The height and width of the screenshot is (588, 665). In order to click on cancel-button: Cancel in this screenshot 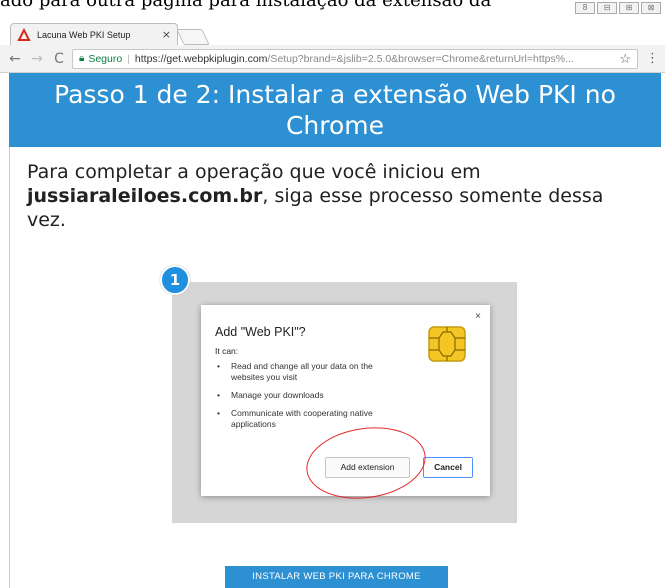, I will do `click(448, 467)`.